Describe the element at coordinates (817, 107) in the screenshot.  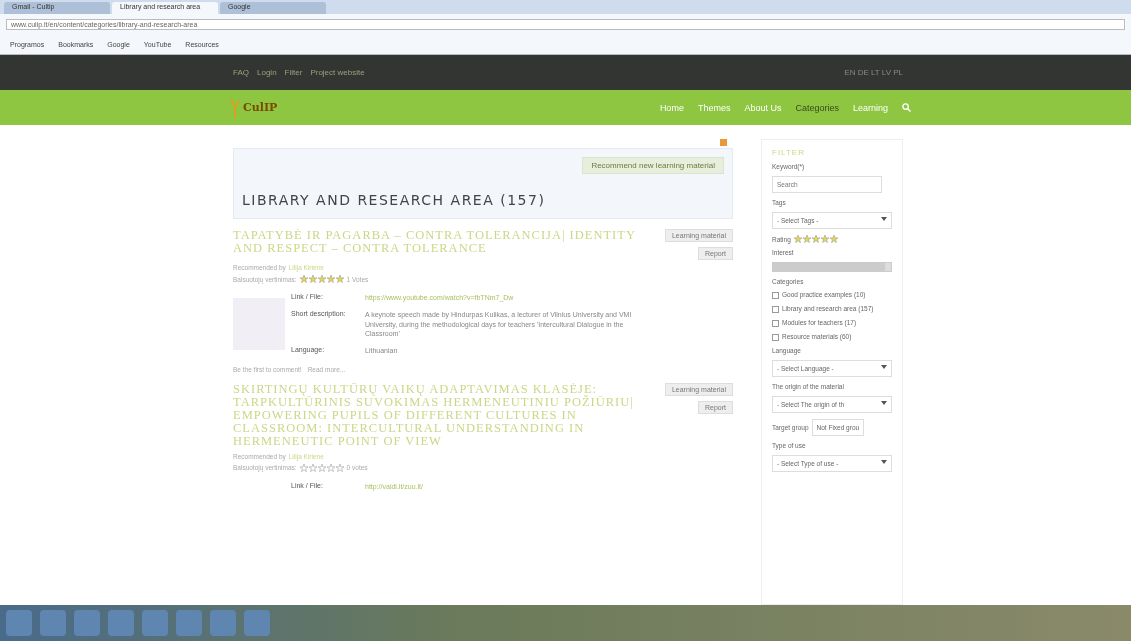
I see `nav-item: Categories` at that location.